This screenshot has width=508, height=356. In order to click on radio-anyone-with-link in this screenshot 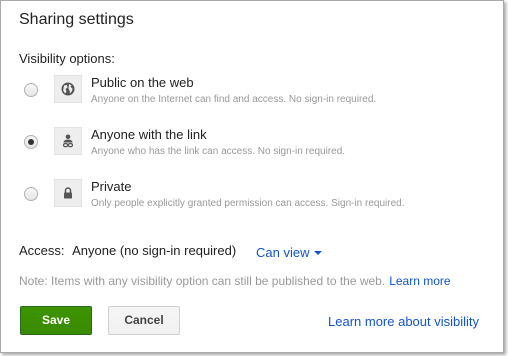, I will do `click(31, 142)`.